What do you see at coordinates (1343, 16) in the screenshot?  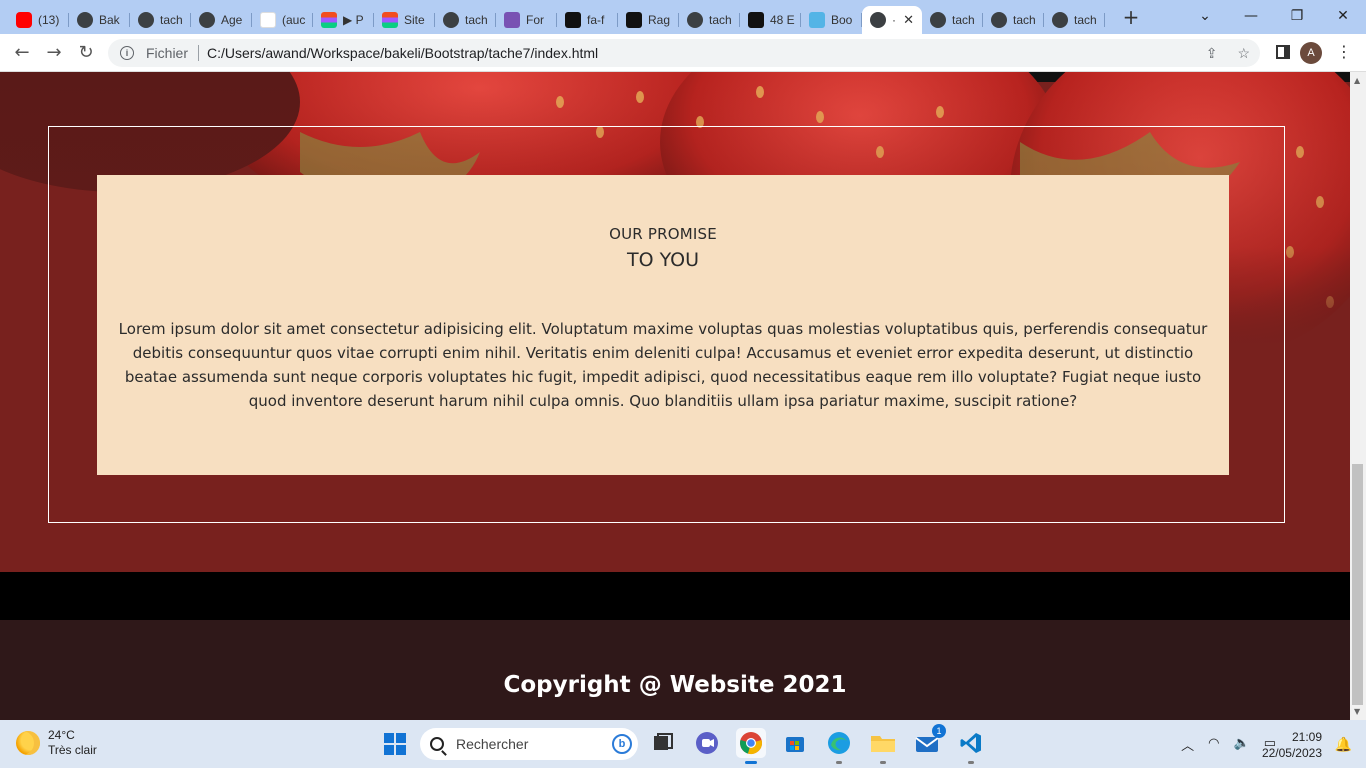 I see `close-window-button: ✕` at bounding box center [1343, 16].